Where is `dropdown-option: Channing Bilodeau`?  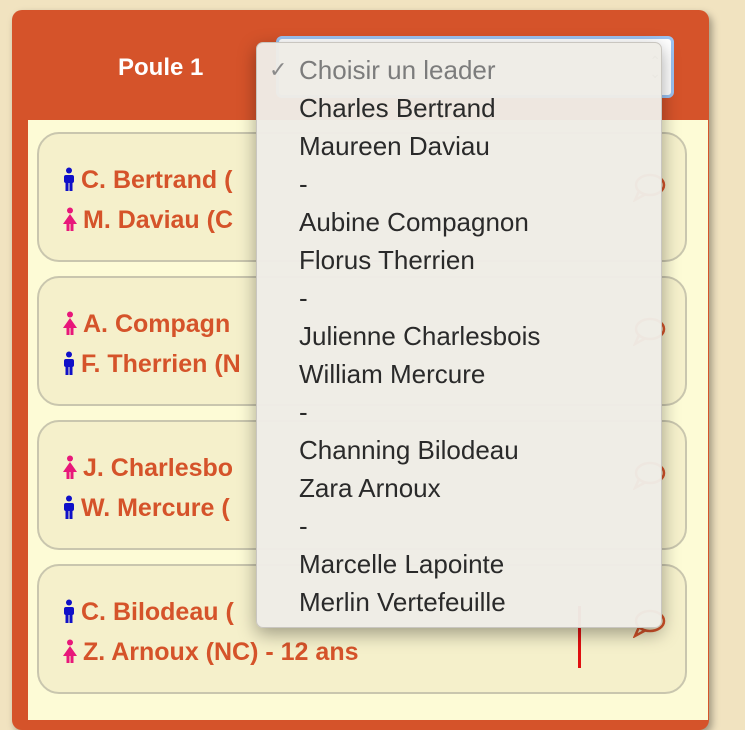 dropdown-option: Channing Bilodeau is located at coordinates (409, 450).